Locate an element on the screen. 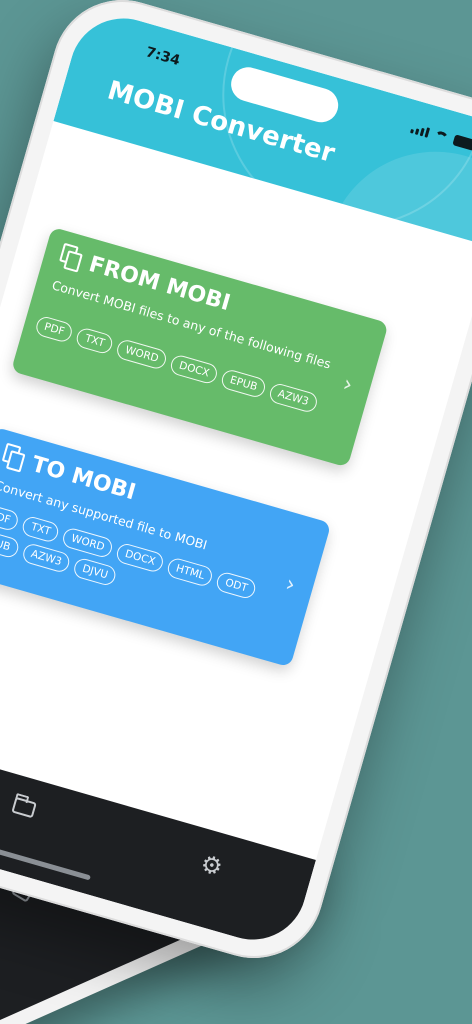 The image size is (472, 1024). format-chips: PDF TXT WORD DOCX EPUB AZW3 is located at coordinates (181, 365).